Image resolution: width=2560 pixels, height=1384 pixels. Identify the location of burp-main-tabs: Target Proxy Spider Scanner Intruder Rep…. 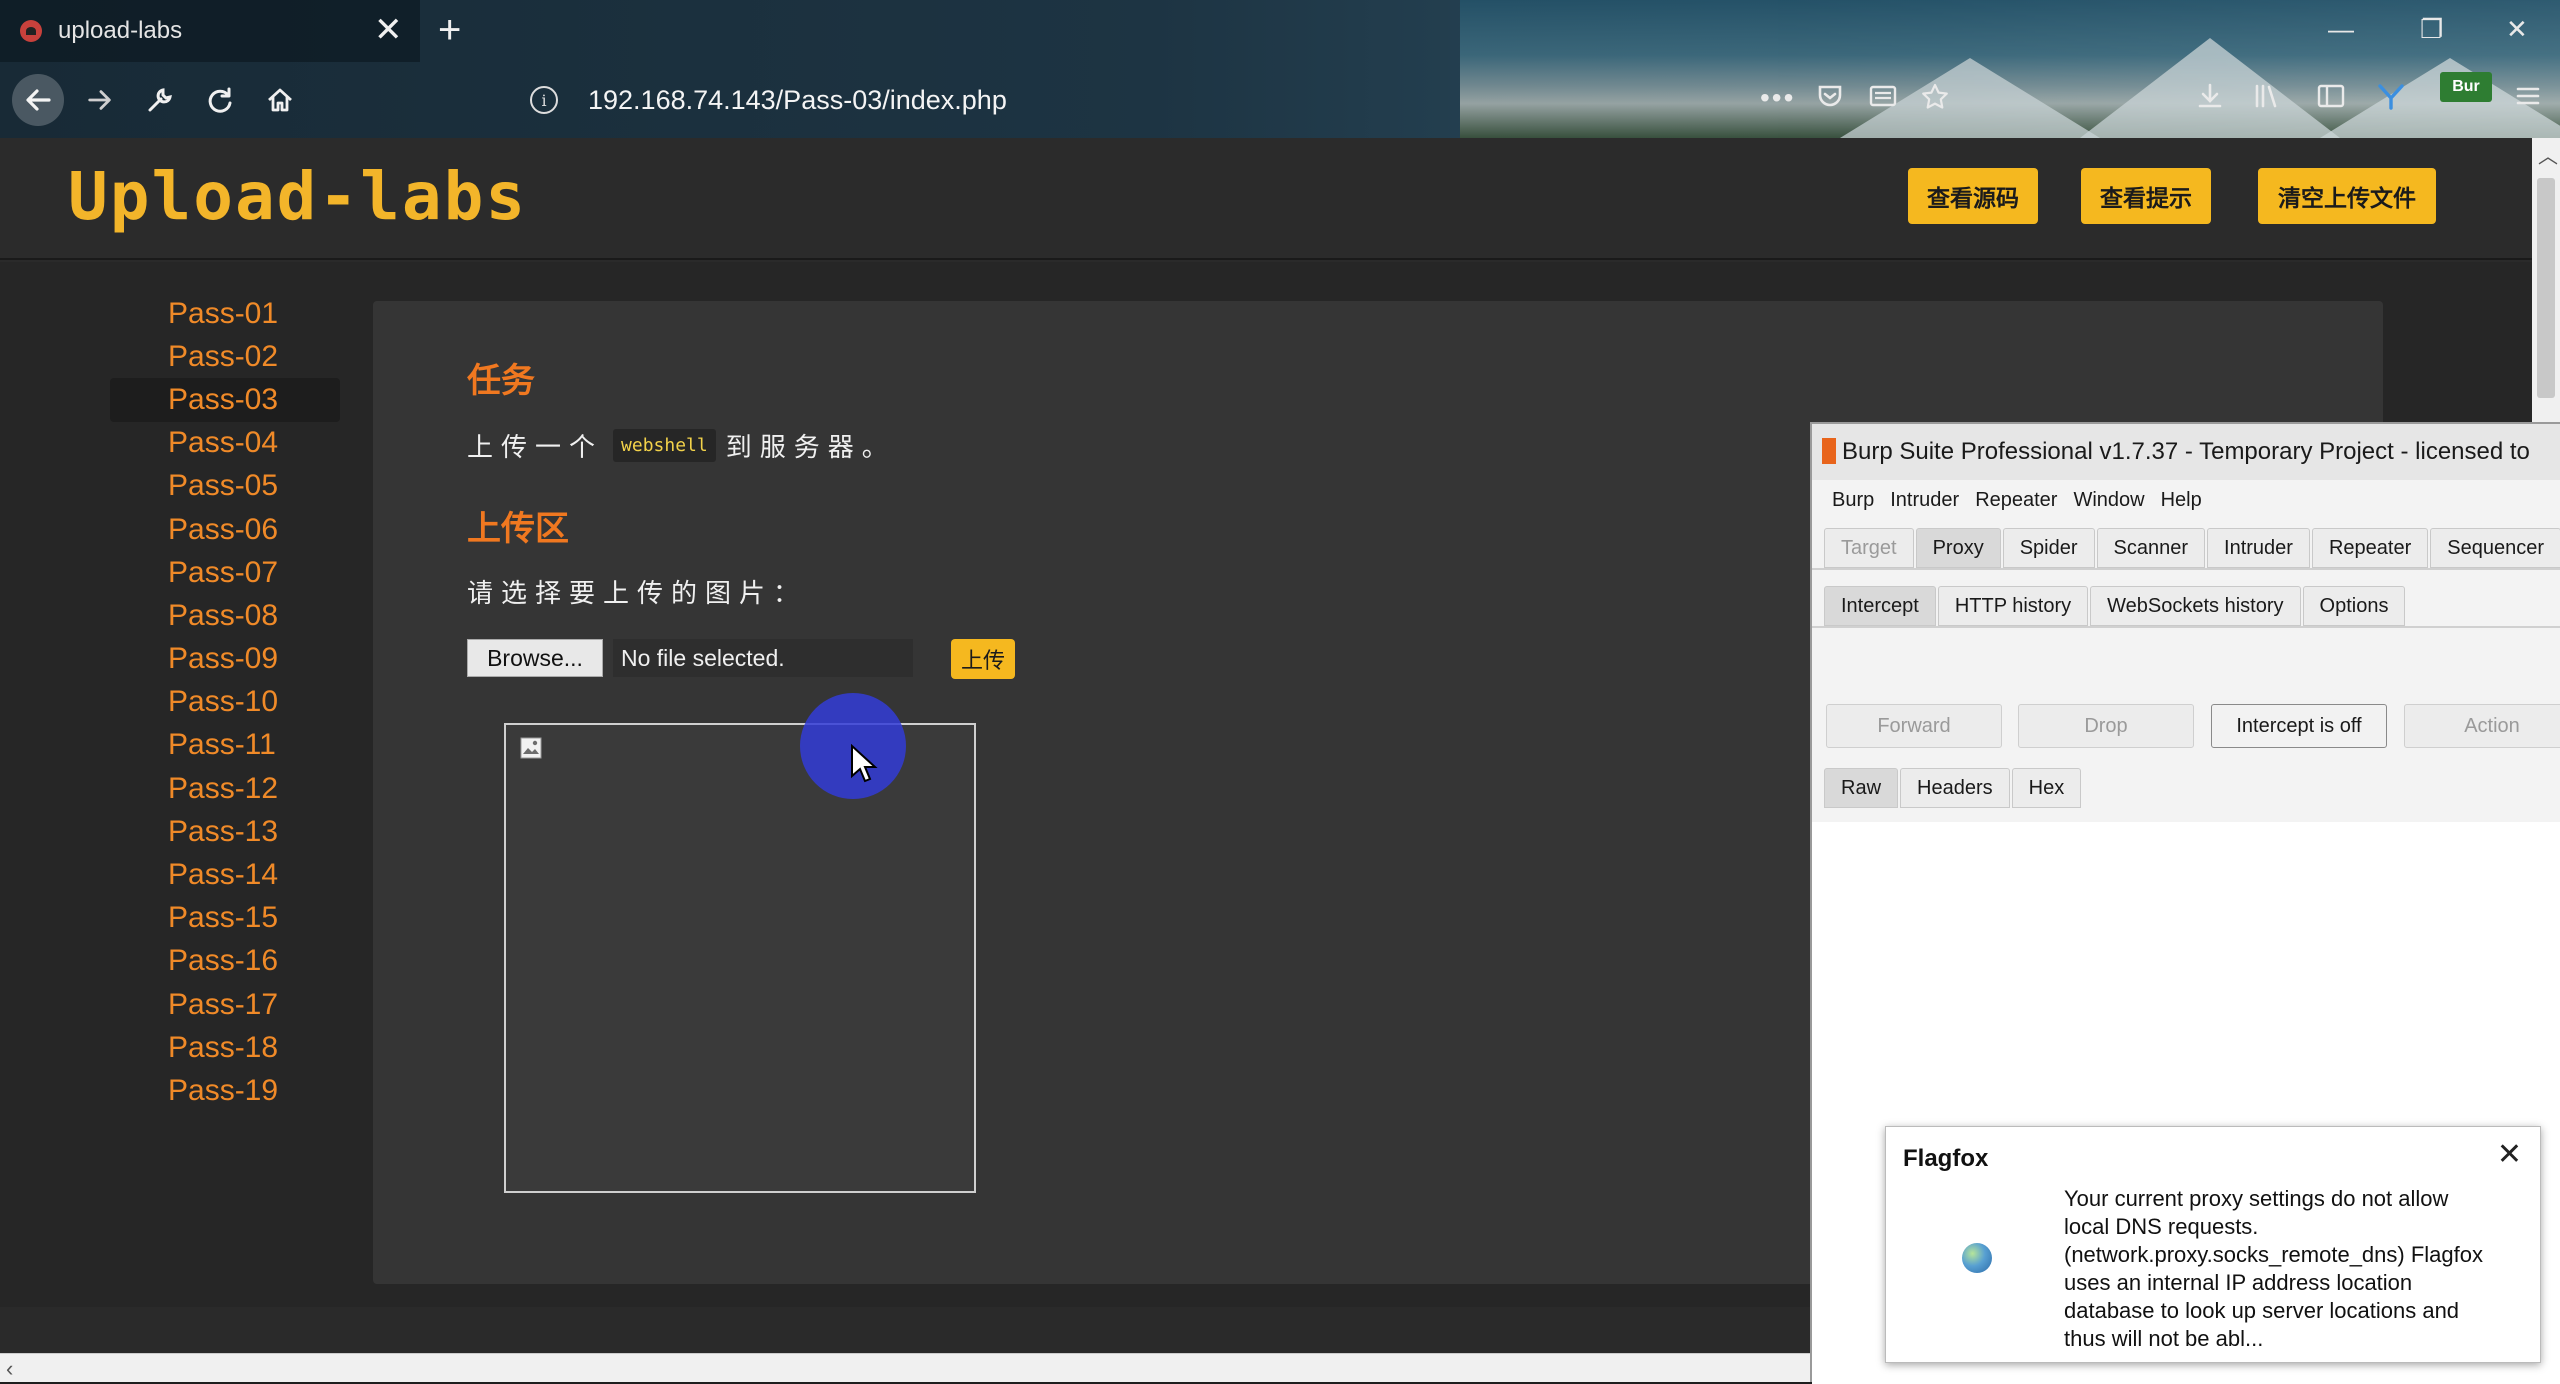
(2192, 548).